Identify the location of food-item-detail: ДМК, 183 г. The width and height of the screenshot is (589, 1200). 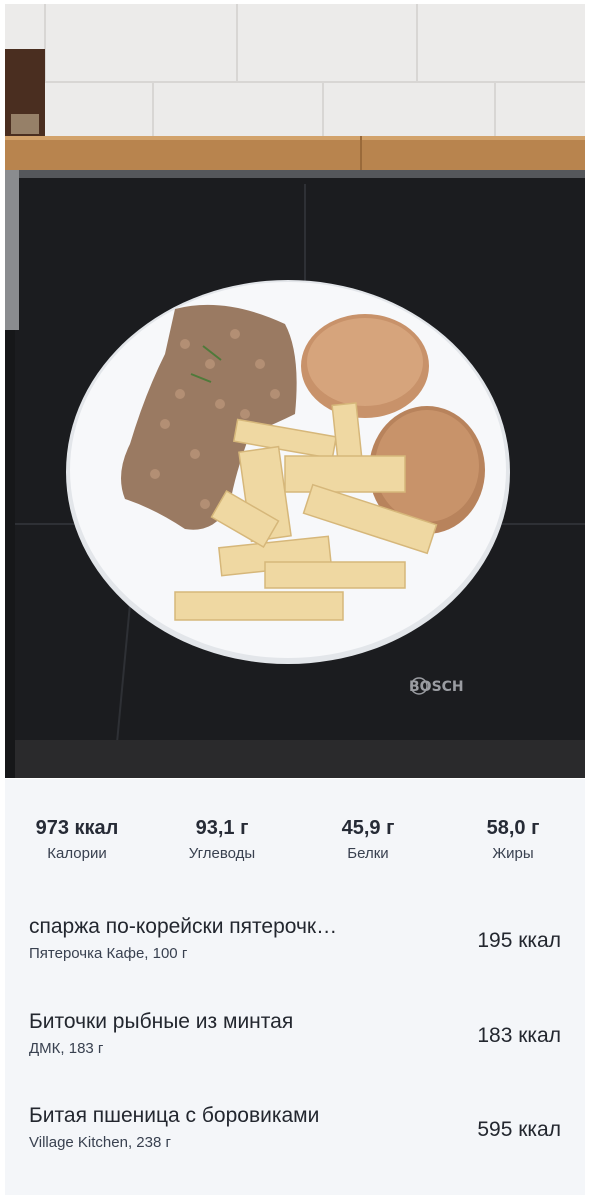
(66, 1048).